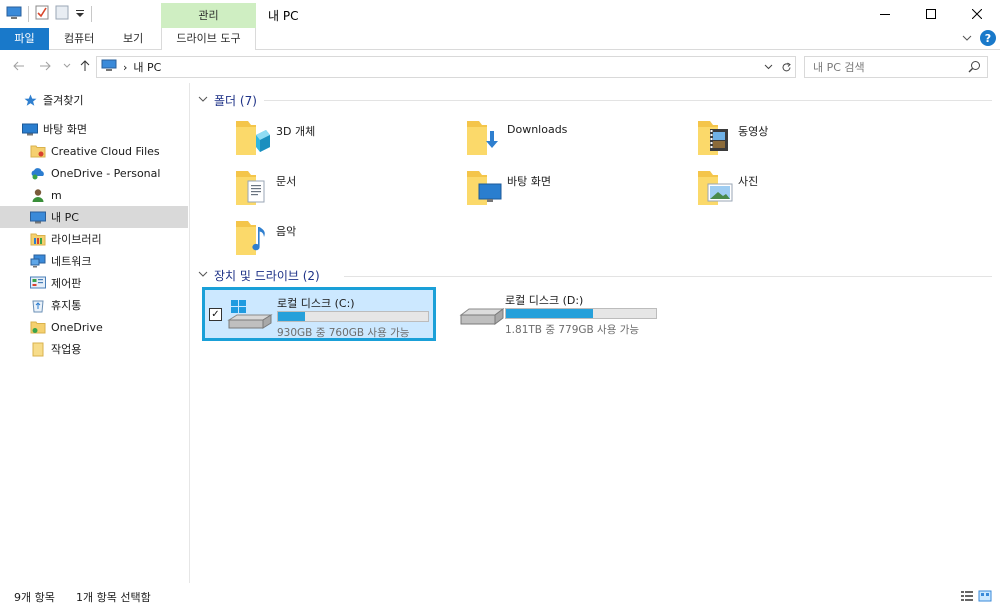 The height and width of the screenshot is (610, 1000). Describe the element at coordinates (786, 67) in the screenshot. I see `refresh-icon` at that location.